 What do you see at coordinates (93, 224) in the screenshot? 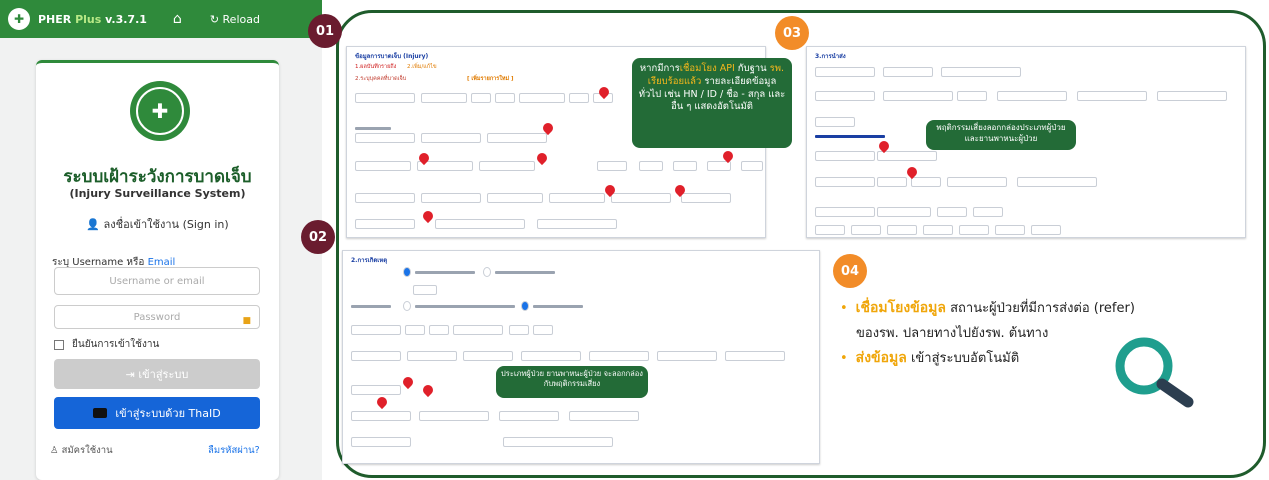
I see `user-icon: 👤` at bounding box center [93, 224].